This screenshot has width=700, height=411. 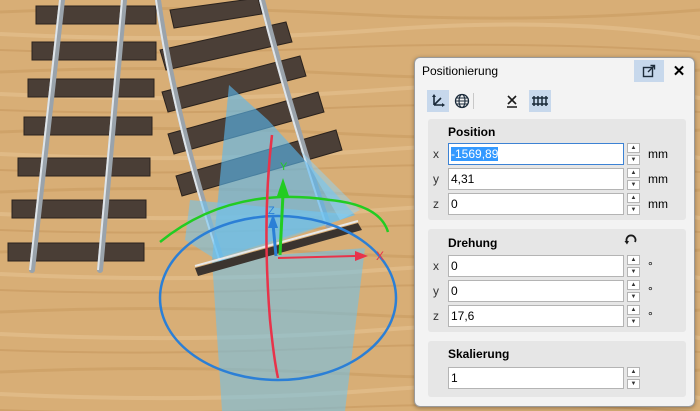 I want to click on rotation-x-label: x, so click(x=436, y=266).